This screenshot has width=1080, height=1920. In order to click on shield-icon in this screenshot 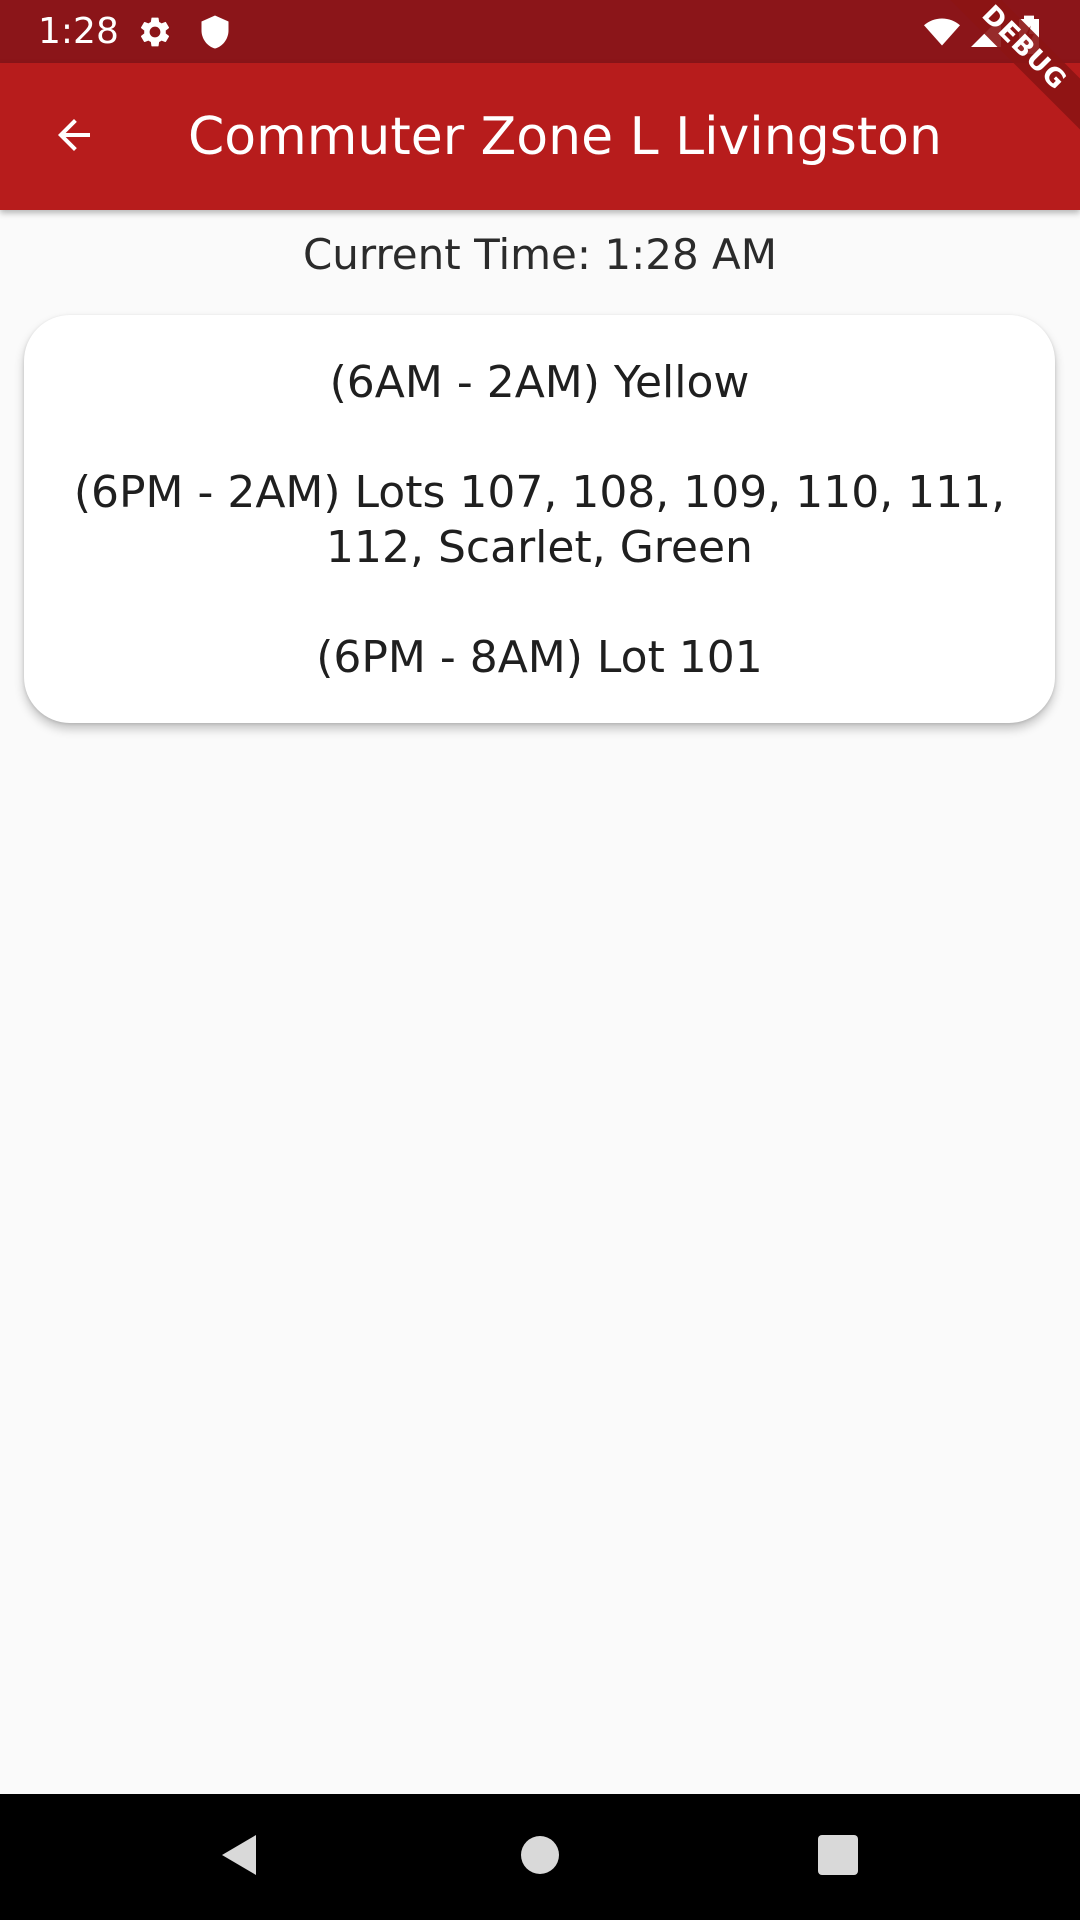, I will do `click(215, 32)`.